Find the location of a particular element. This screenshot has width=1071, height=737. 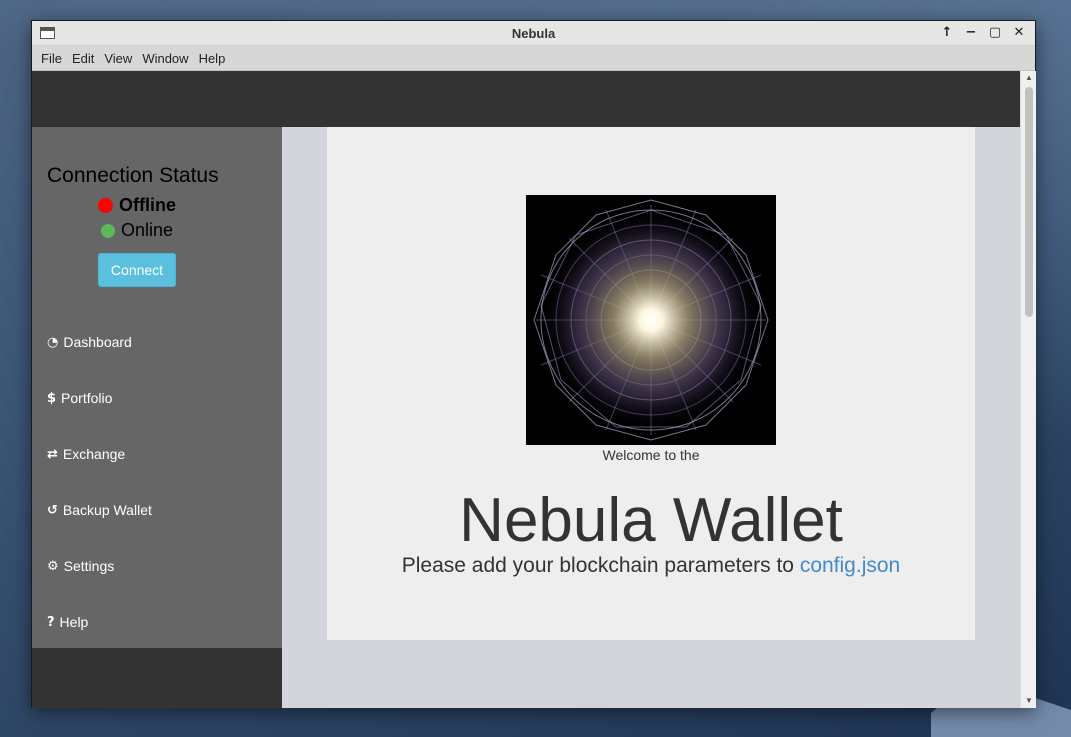

status-offline-label: Offline is located at coordinates (147, 205).